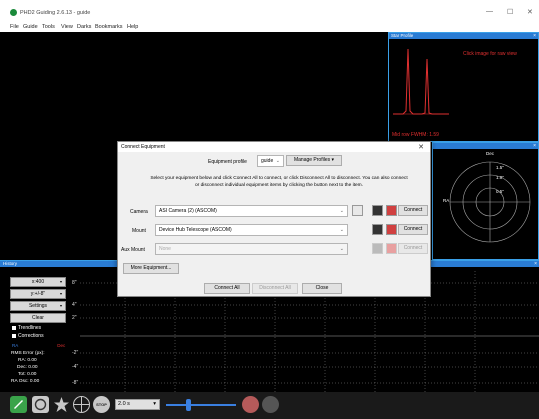 This screenshot has width=539, height=419. I want to click on settings-button: Settings ▾, so click(38, 306).